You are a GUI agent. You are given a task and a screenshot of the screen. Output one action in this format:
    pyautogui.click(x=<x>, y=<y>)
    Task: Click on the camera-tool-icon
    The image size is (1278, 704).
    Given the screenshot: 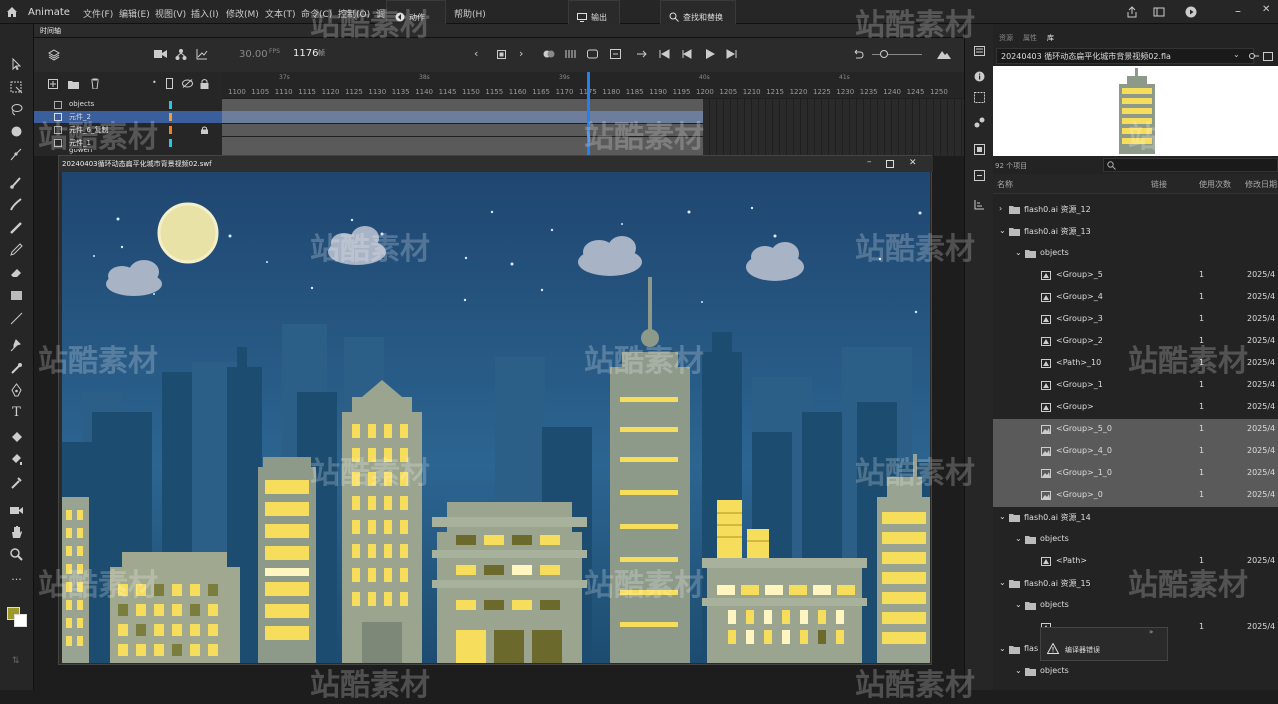 What is the action you would take?
    pyautogui.click(x=16, y=510)
    